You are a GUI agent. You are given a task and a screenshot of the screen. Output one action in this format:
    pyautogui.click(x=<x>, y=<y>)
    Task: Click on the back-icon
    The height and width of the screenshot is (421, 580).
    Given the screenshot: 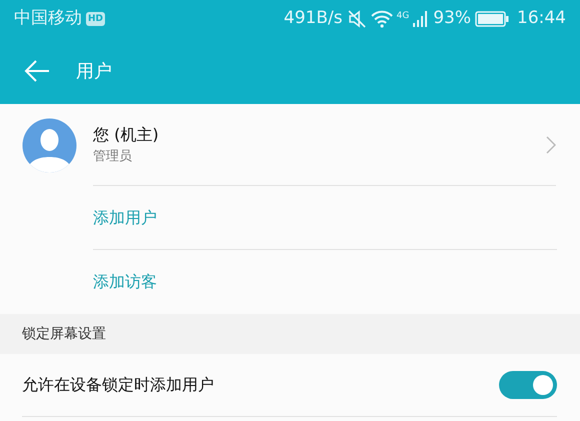 What is the action you would take?
    pyautogui.click(x=37, y=71)
    